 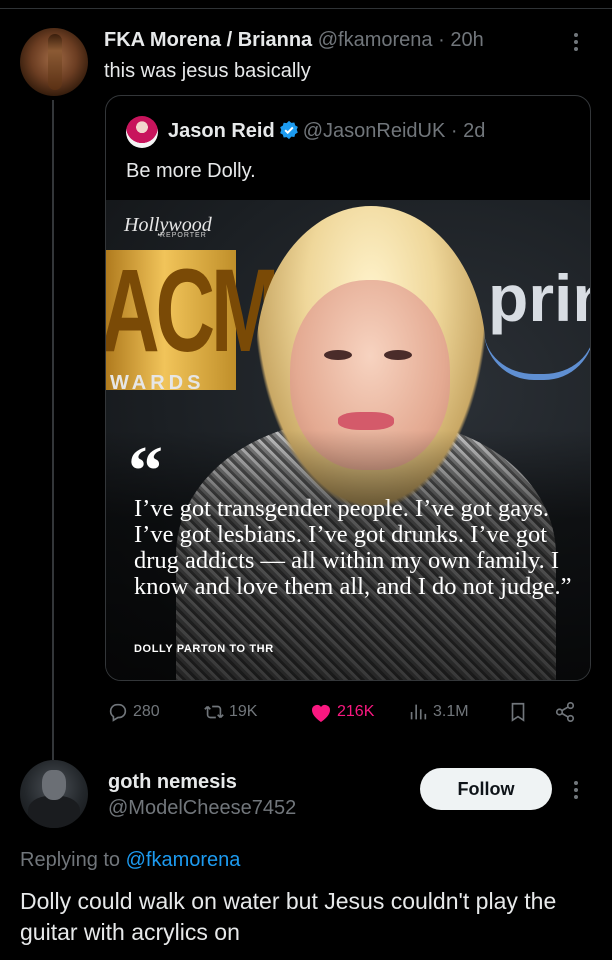 What do you see at coordinates (157, 383) in the screenshot?
I see `acm-awards-text: WARDS` at bounding box center [157, 383].